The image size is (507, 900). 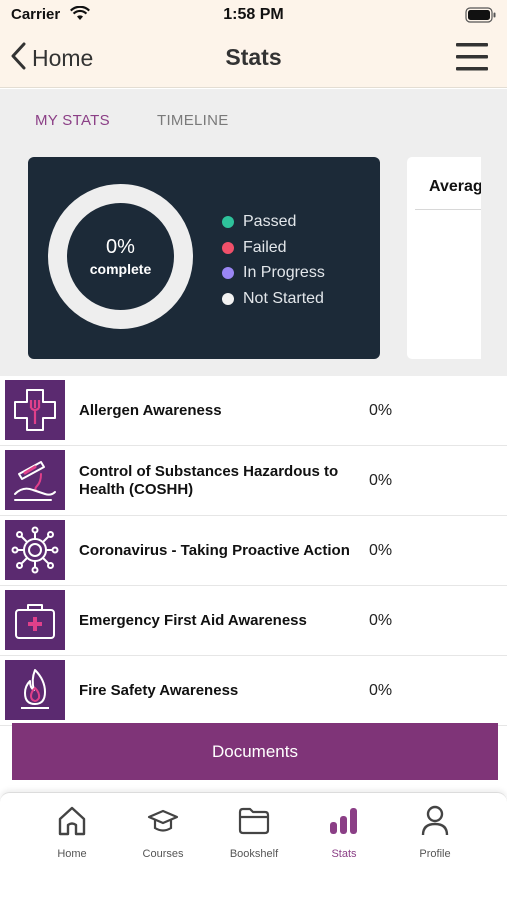 What do you see at coordinates (163, 854) in the screenshot?
I see `tab-label: Courses` at bounding box center [163, 854].